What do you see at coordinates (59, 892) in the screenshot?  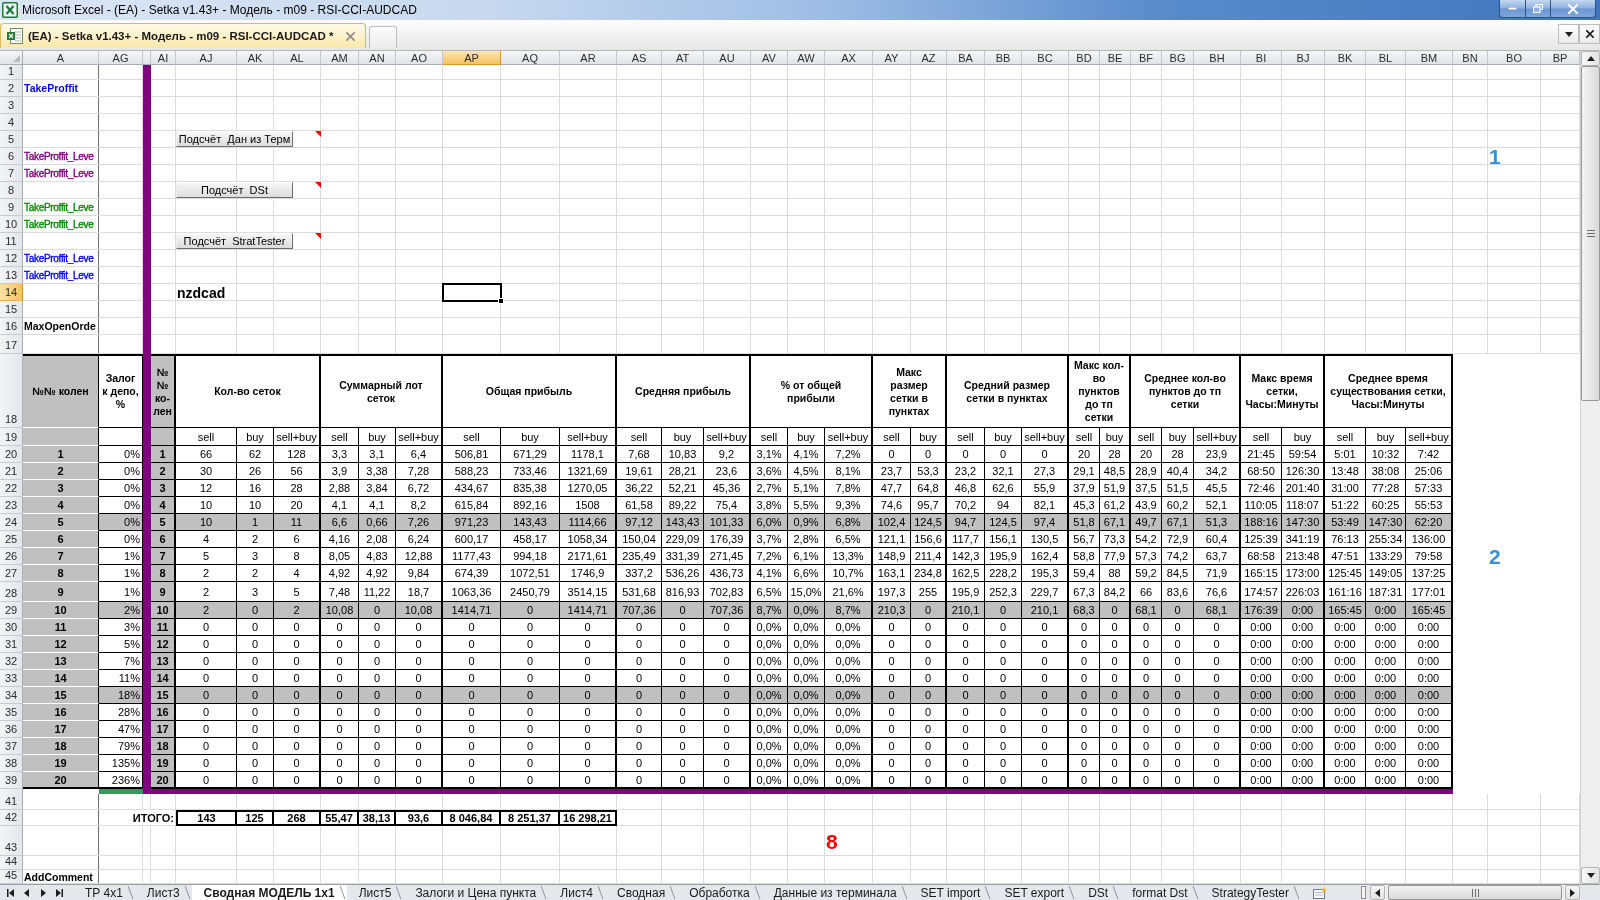 I see `last-sheet-button` at bounding box center [59, 892].